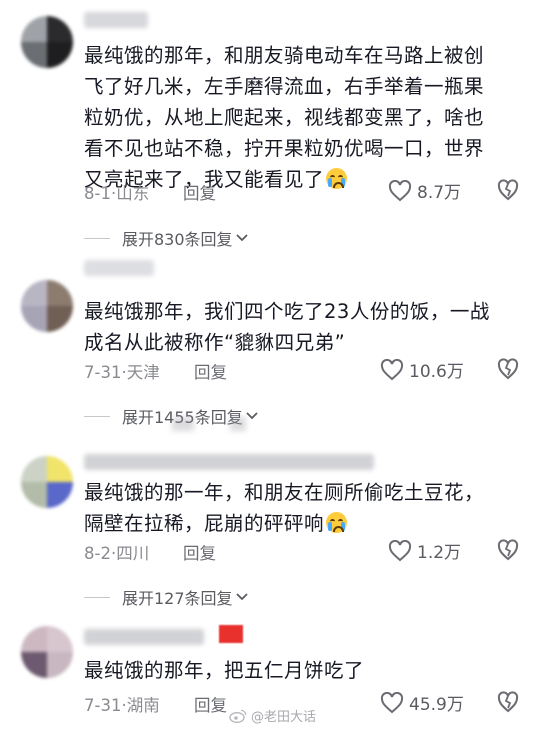  Describe the element at coordinates (117, 553) in the screenshot. I see `comment-date-location: 8-2·四川` at that location.